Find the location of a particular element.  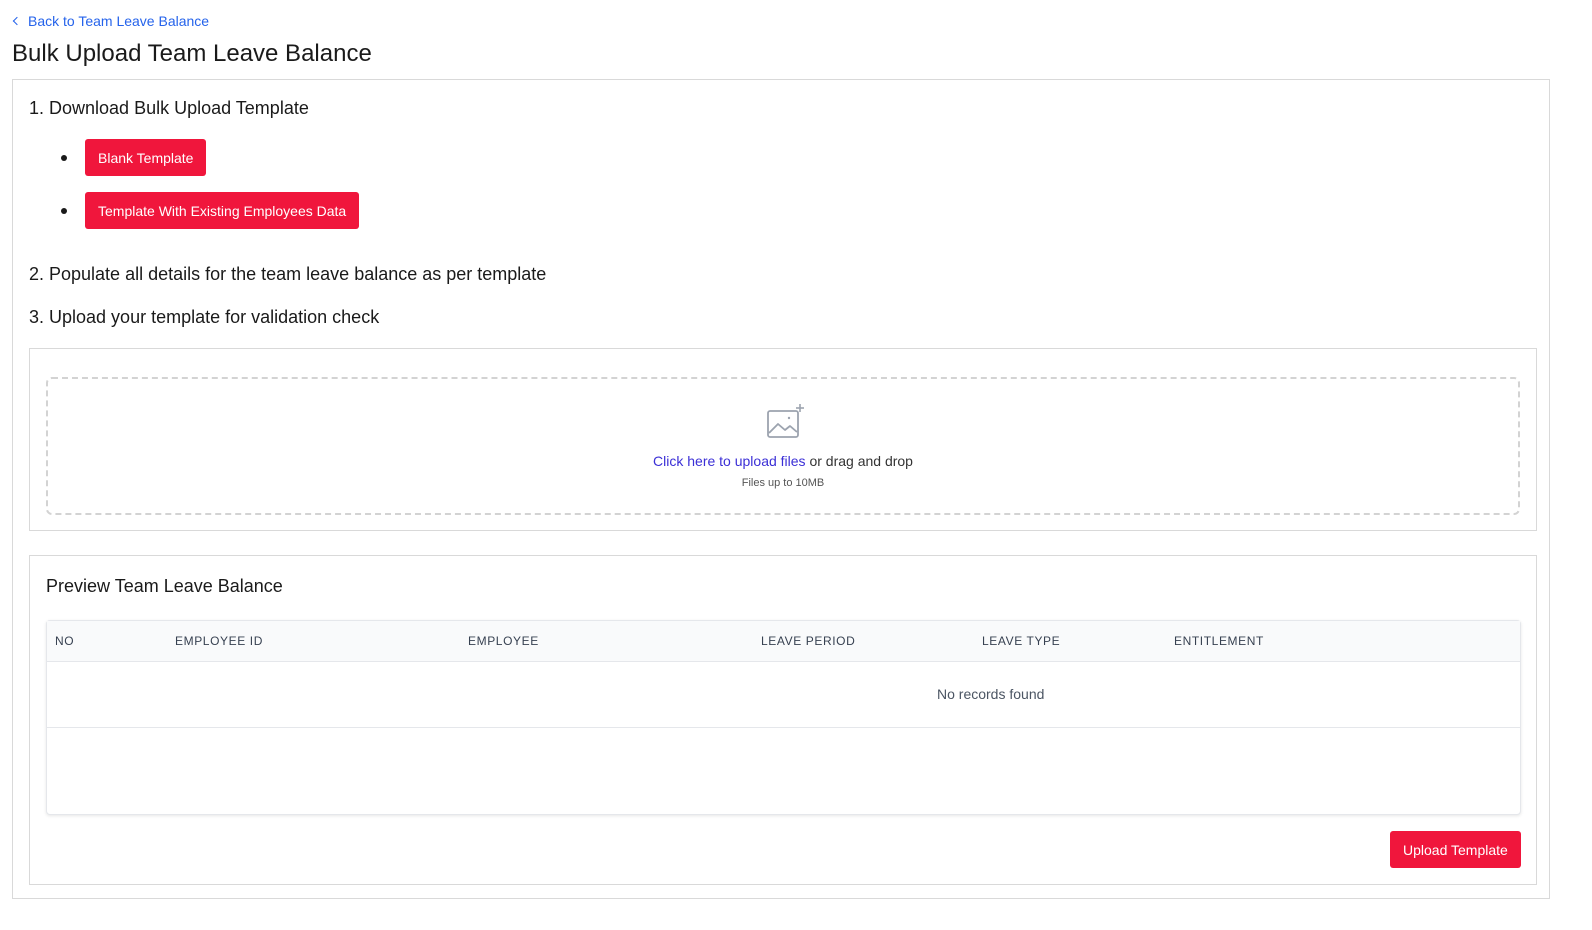

step-1-heading: 1. Download Bulk Upload Template is located at coordinates (169, 108).